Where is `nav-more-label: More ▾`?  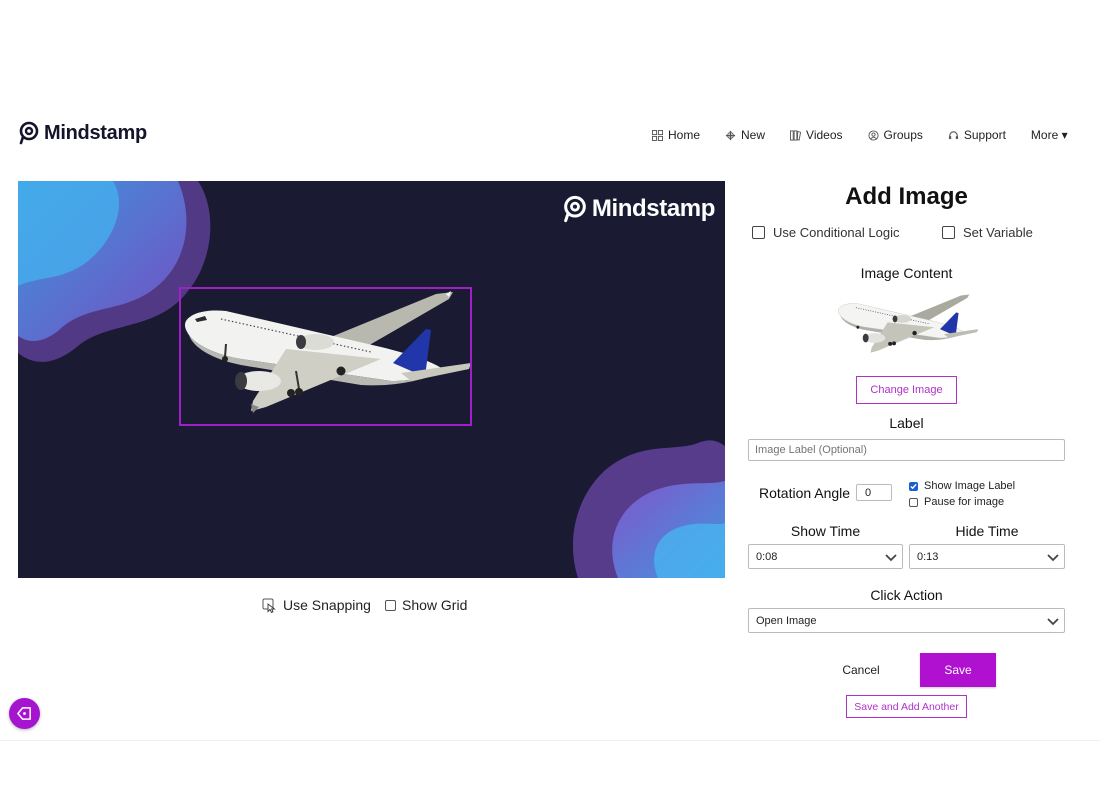 nav-more-label: More ▾ is located at coordinates (1049, 135).